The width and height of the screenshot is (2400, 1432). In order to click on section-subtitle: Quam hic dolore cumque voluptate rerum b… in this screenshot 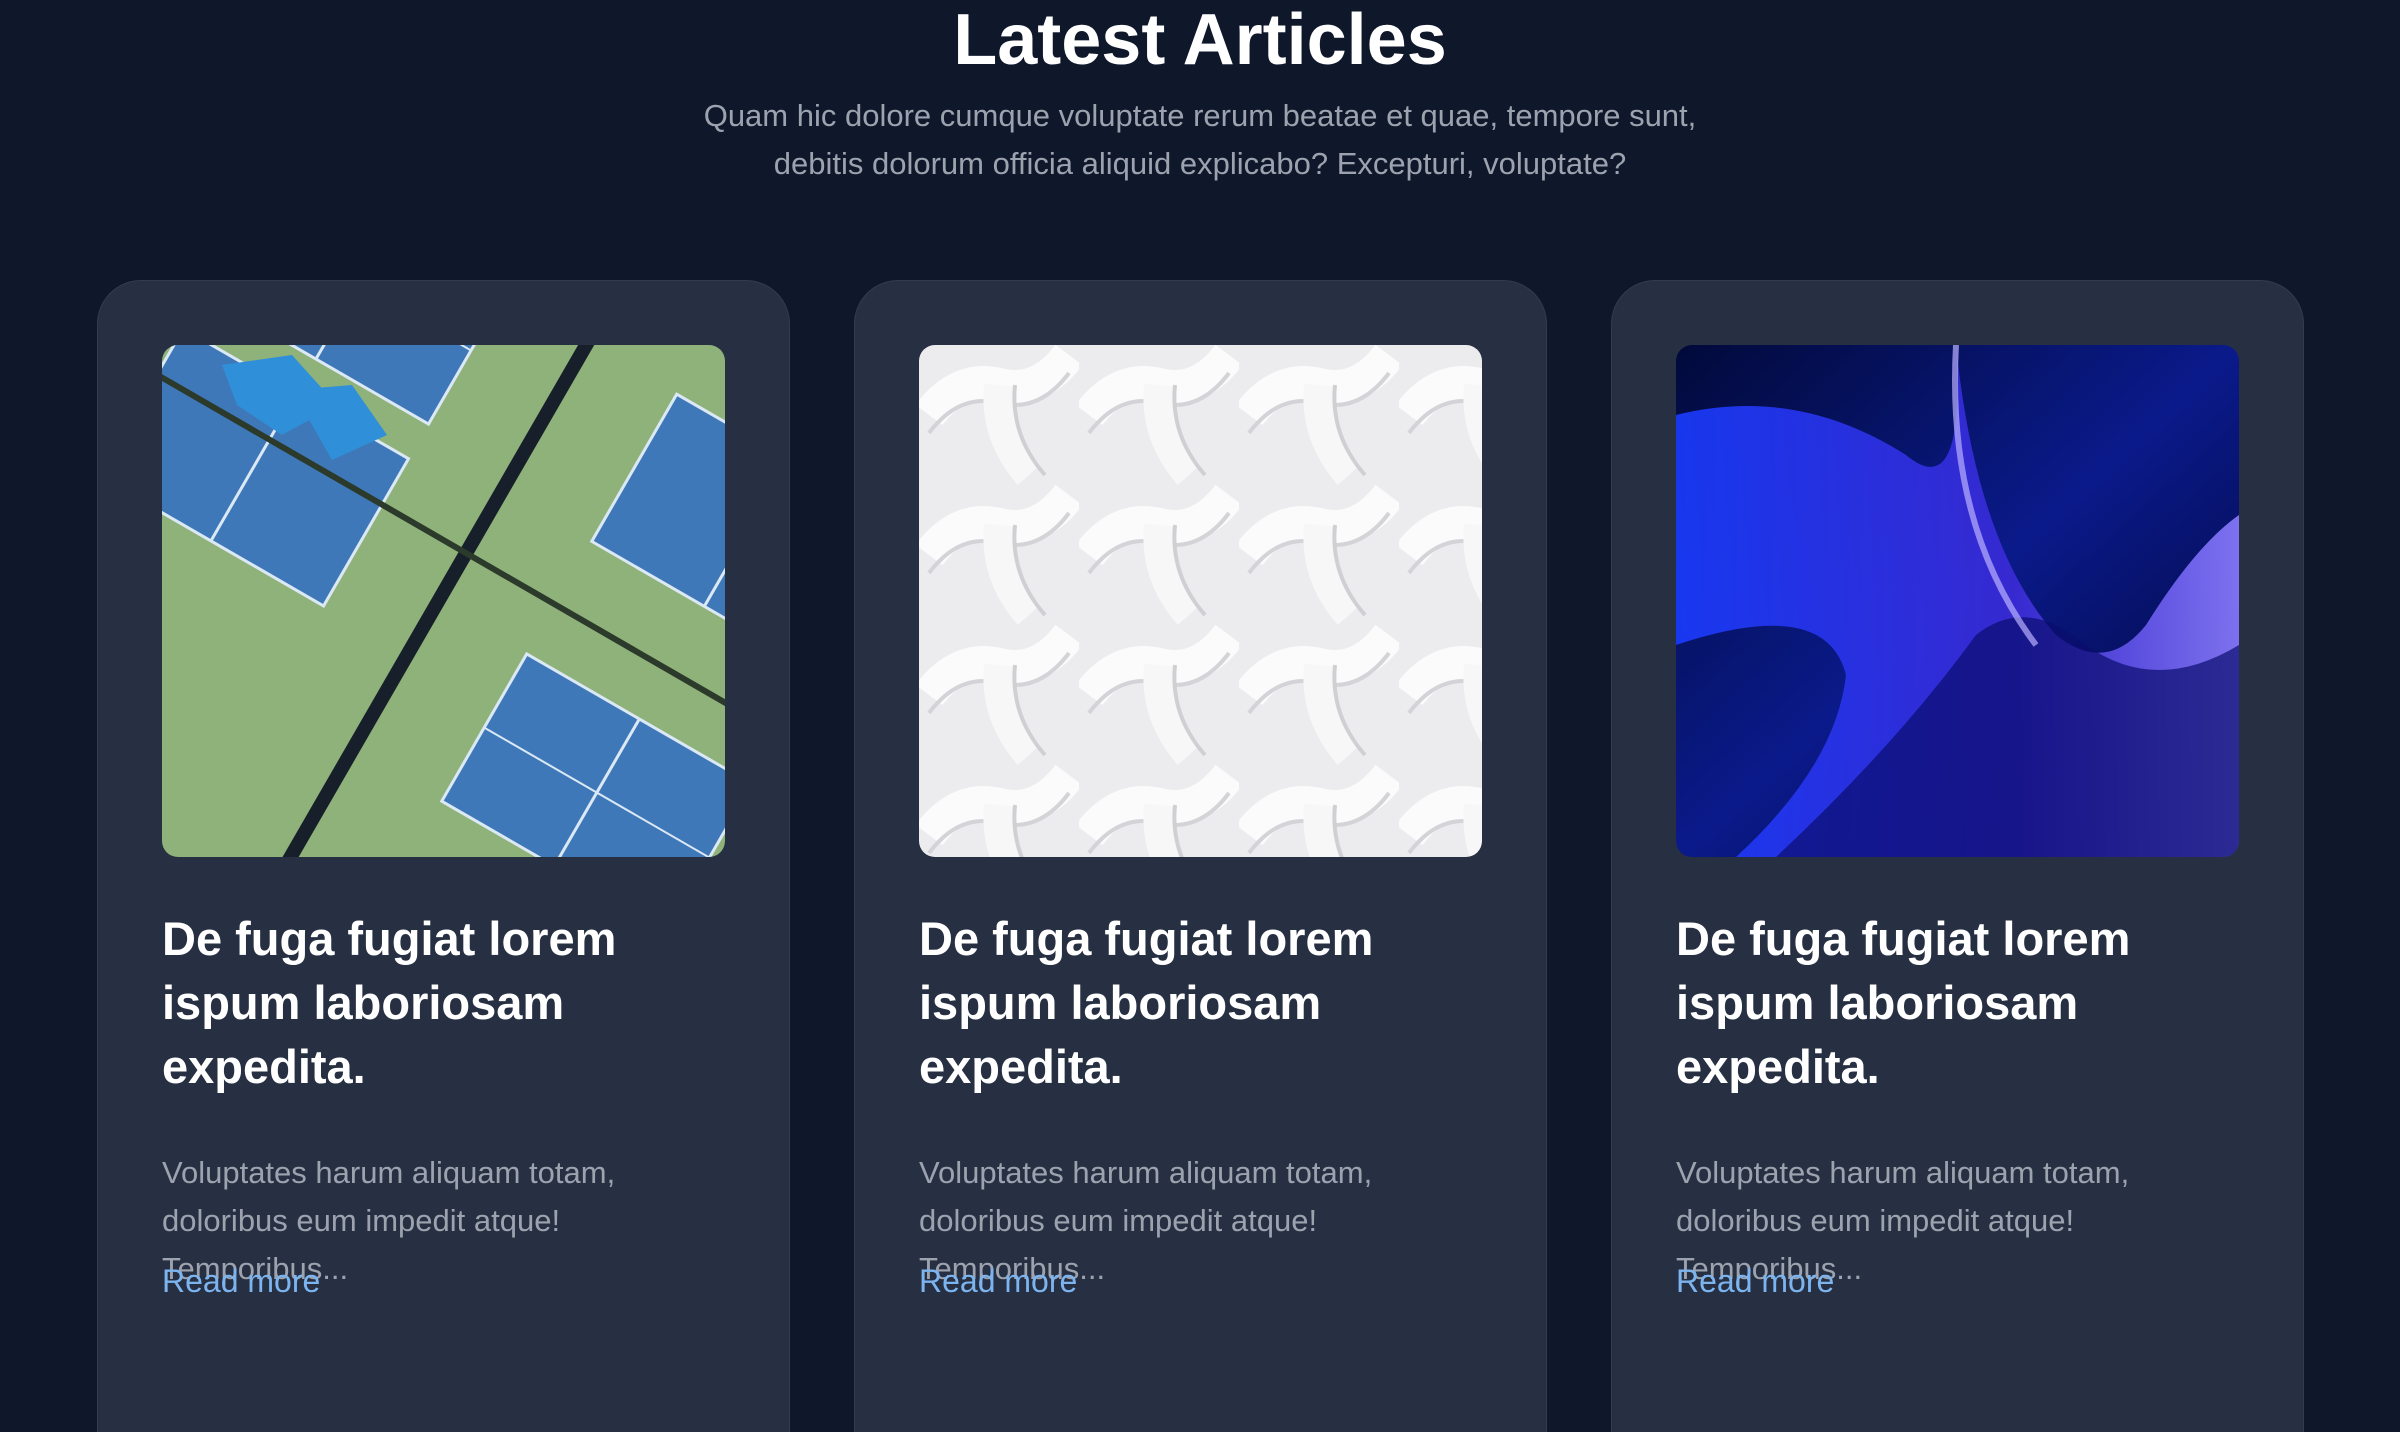, I will do `click(1200, 140)`.